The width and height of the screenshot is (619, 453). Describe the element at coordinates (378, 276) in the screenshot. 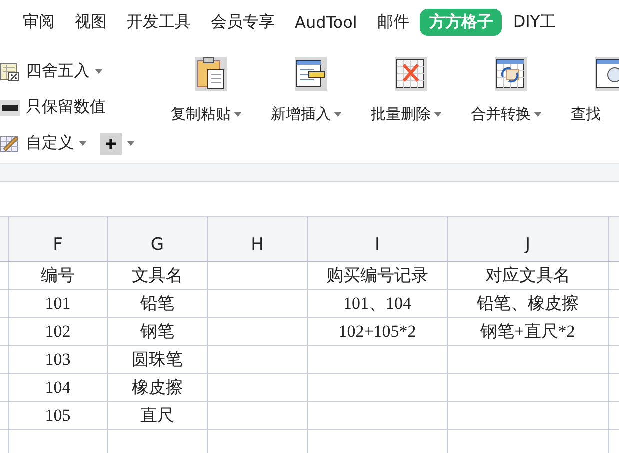

I see `table-cell: 购买编号记录` at that location.